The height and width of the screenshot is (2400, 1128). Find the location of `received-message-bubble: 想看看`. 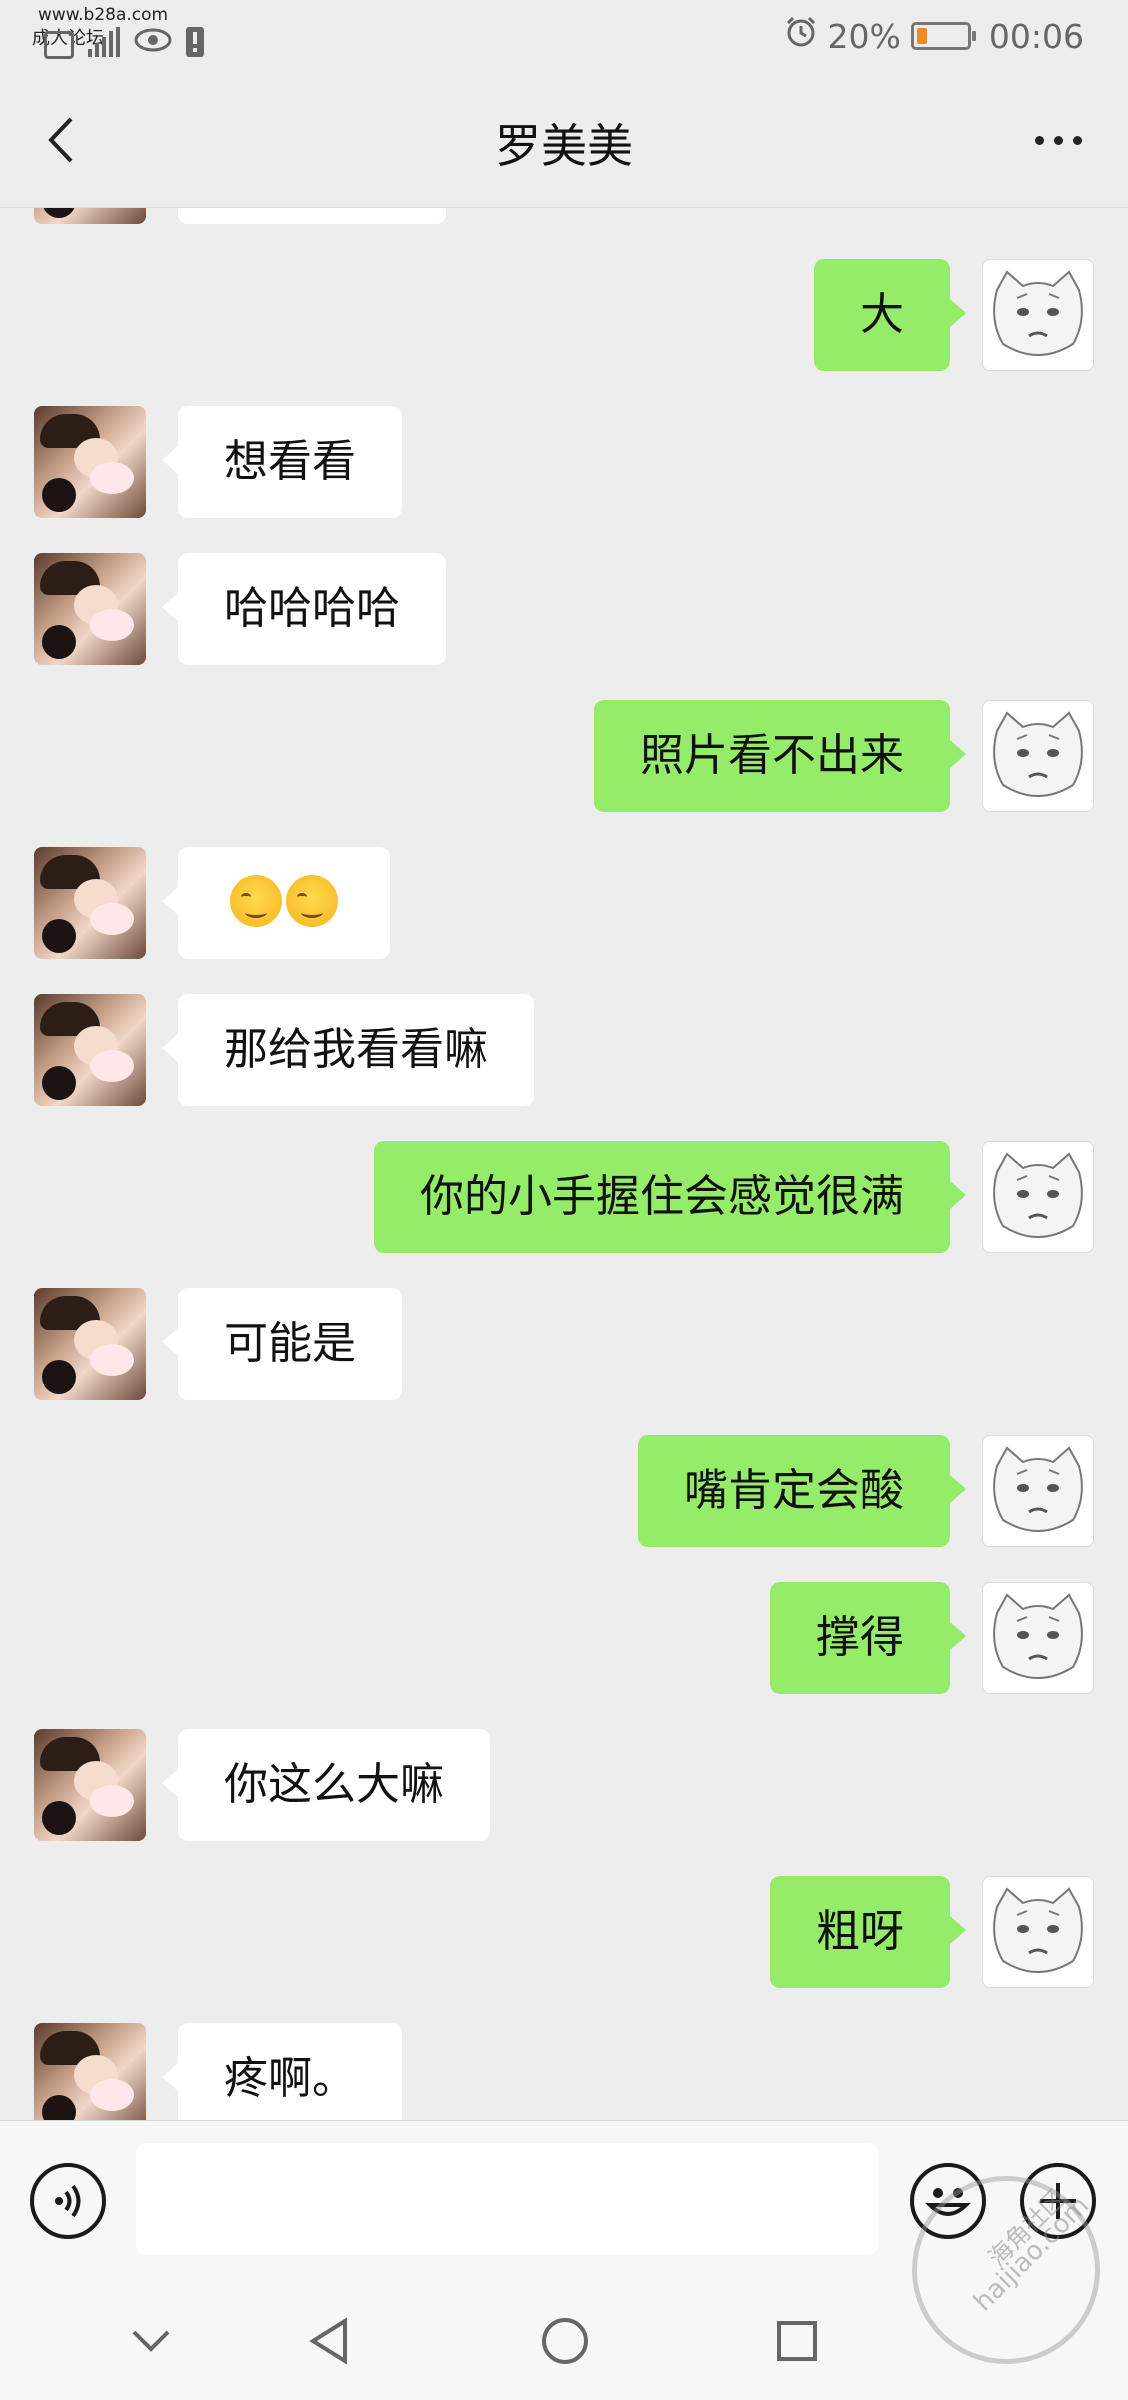

received-message-bubble: 想看看 is located at coordinates (282, 462).